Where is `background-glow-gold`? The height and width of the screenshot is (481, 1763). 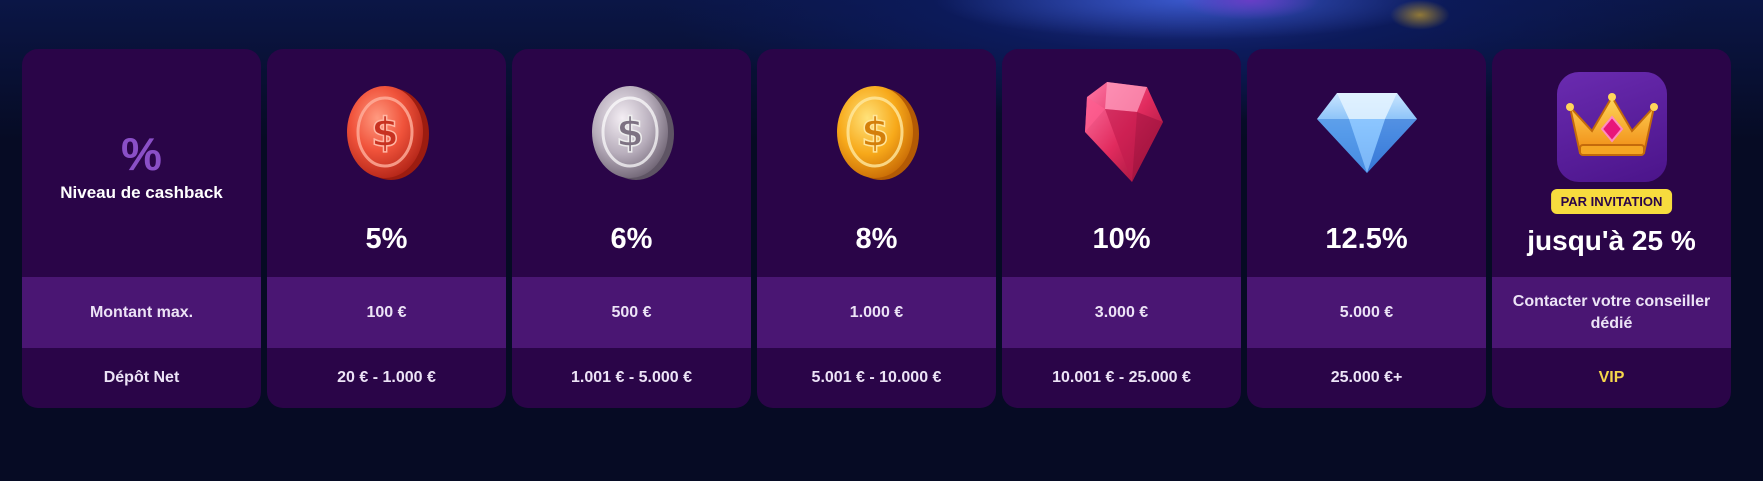 background-glow-gold is located at coordinates (1420, 15).